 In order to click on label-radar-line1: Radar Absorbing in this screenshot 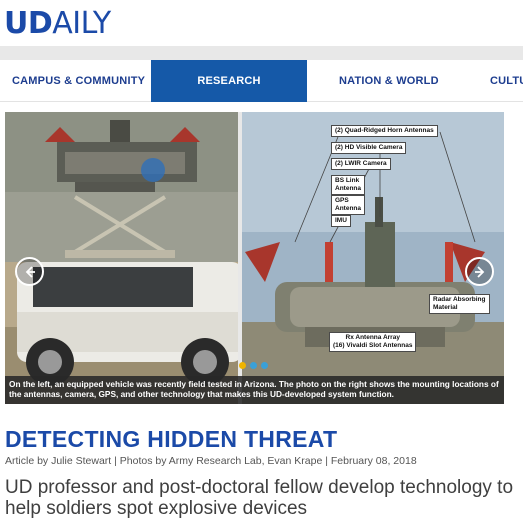, I will do `click(459, 299)`.